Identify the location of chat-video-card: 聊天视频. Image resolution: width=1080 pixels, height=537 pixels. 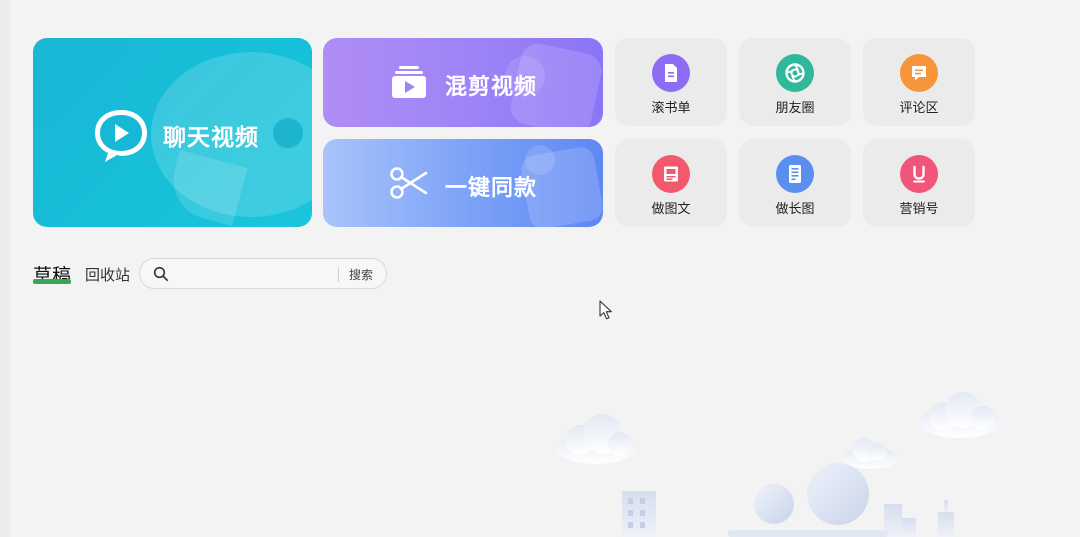
(172, 132).